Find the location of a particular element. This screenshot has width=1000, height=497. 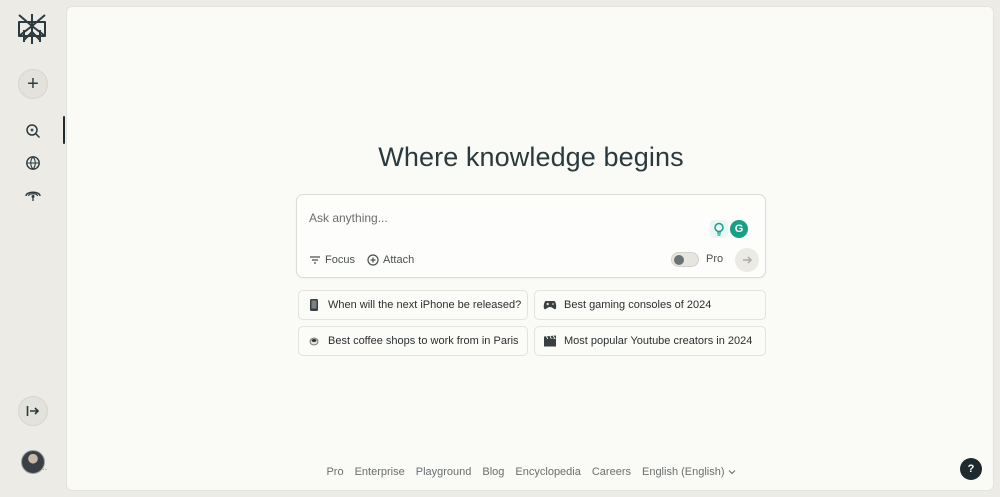

grammarly-icon: G is located at coordinates (739, 229).